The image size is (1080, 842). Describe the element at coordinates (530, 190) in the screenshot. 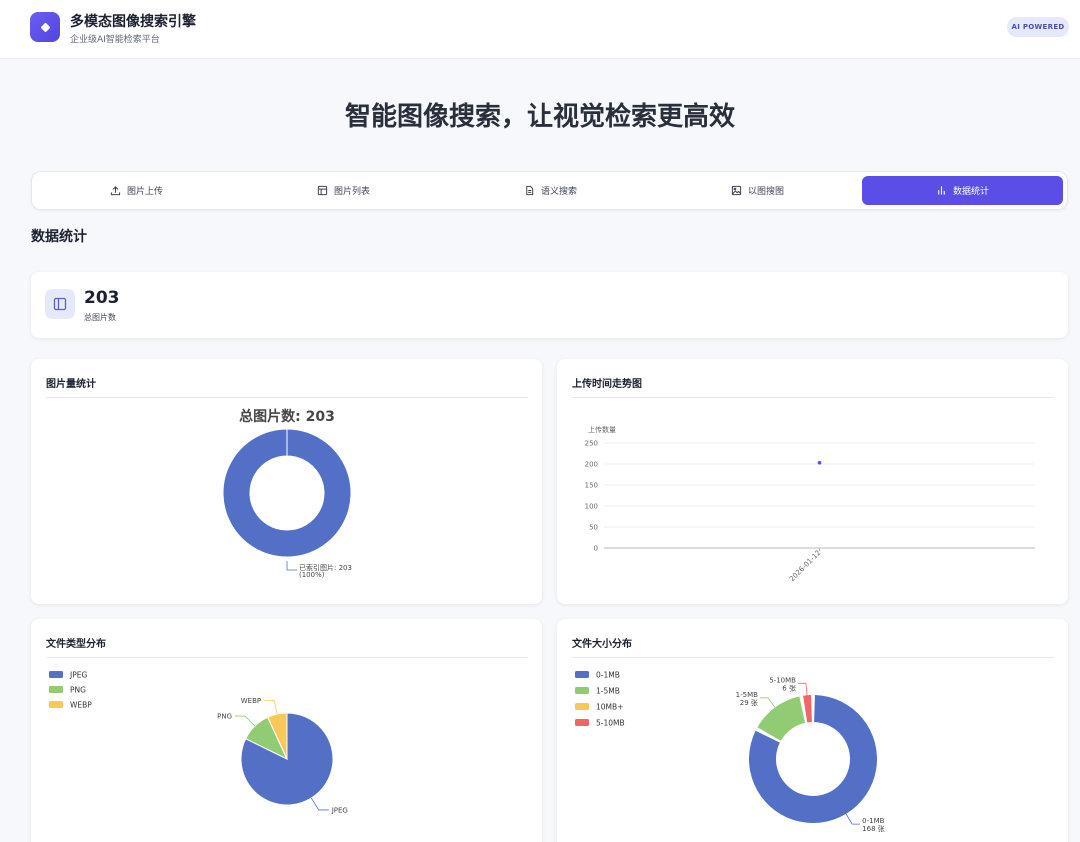

I see `document-icon` at that location.